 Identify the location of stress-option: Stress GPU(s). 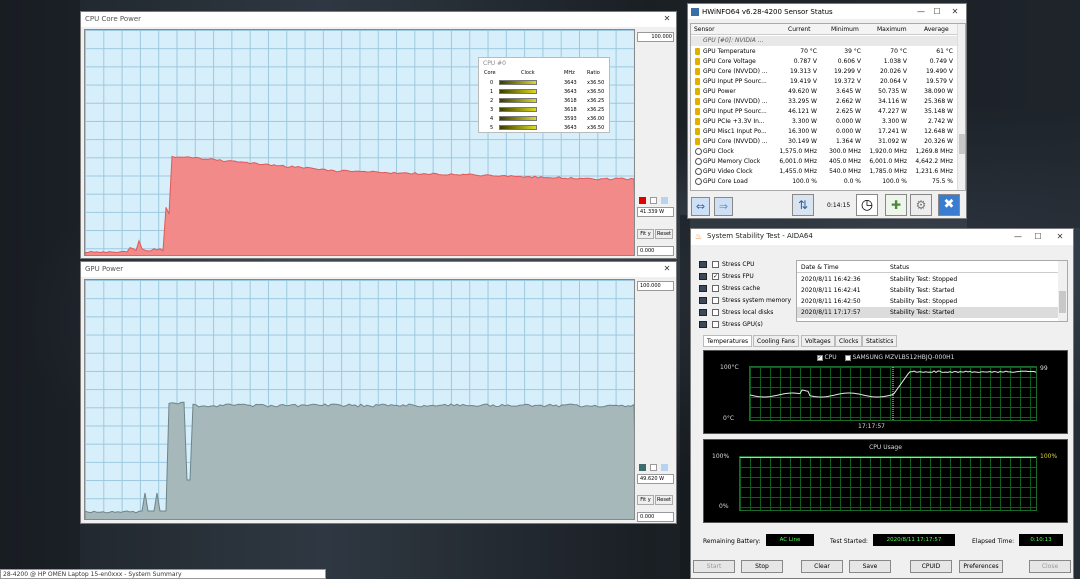
(747, 325).